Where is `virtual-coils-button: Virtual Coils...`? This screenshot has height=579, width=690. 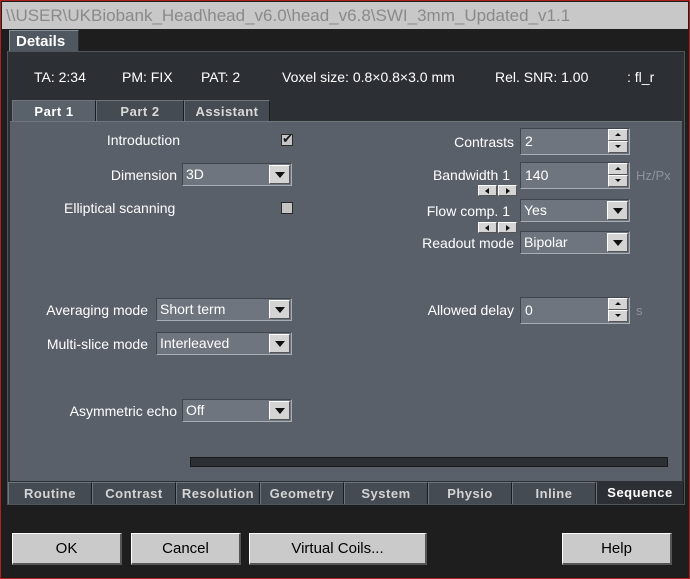
virtual-coils-button: Virtual Coils... is located at coordinates (338, 549).